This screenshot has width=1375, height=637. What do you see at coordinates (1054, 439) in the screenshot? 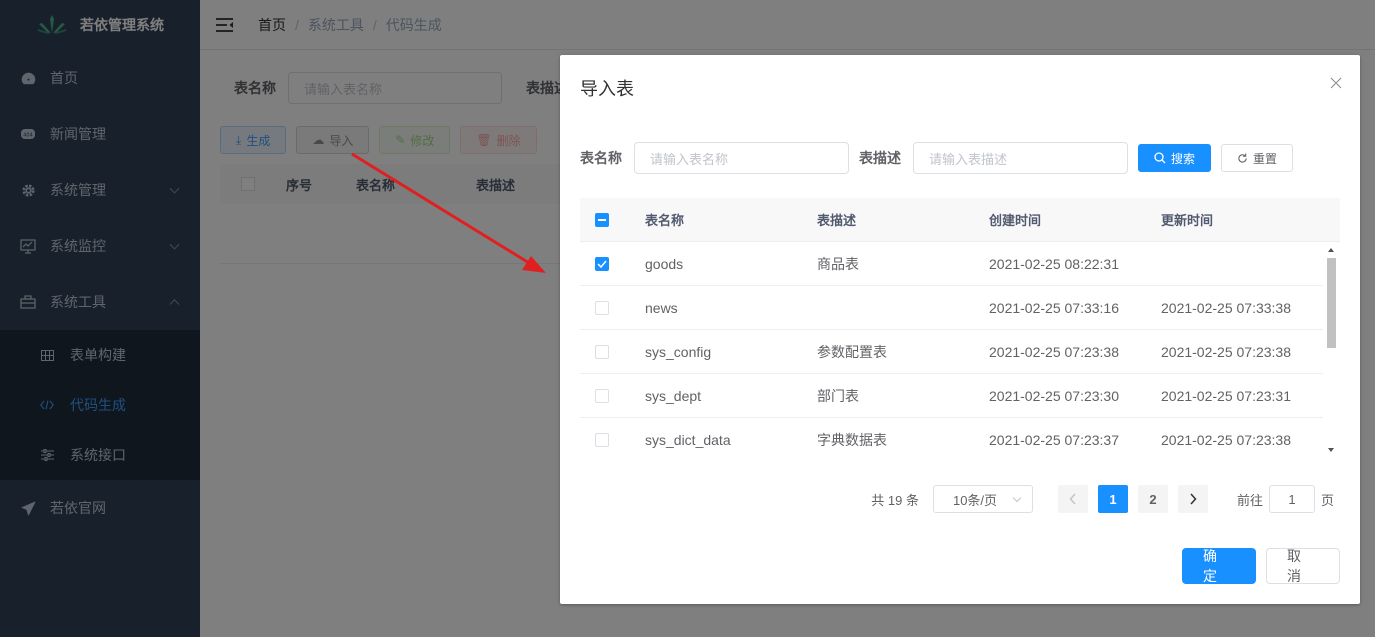
I see `cell-created: 2021-02-25 07:23:37` at bounding box center [1054, 439].